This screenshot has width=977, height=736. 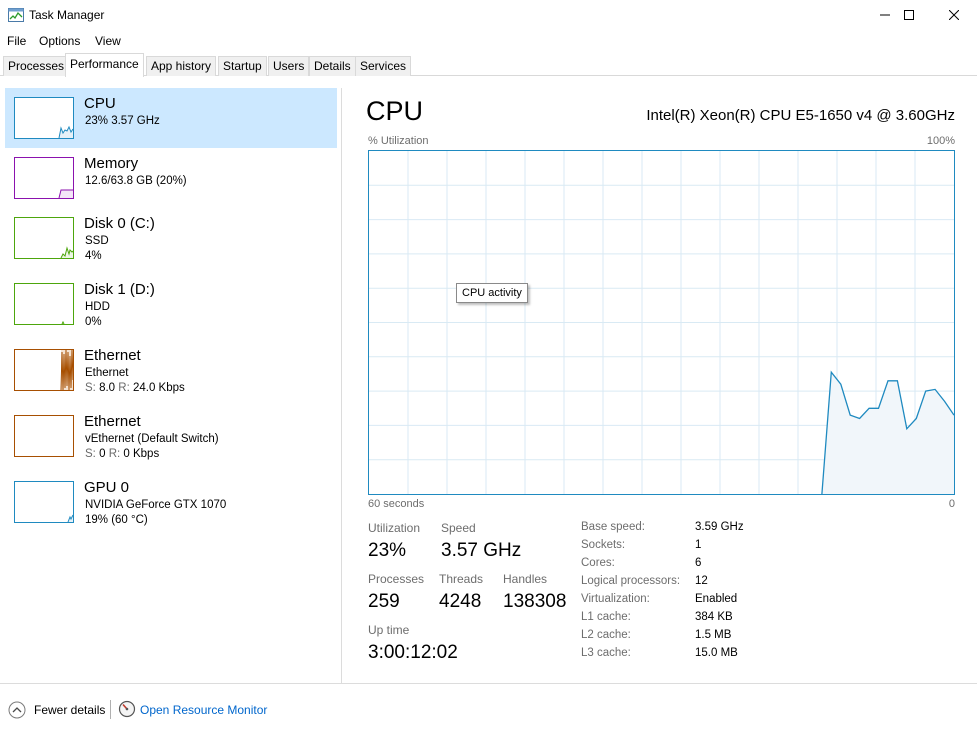 I want to click on close-icon, so click(x=954, y=15).